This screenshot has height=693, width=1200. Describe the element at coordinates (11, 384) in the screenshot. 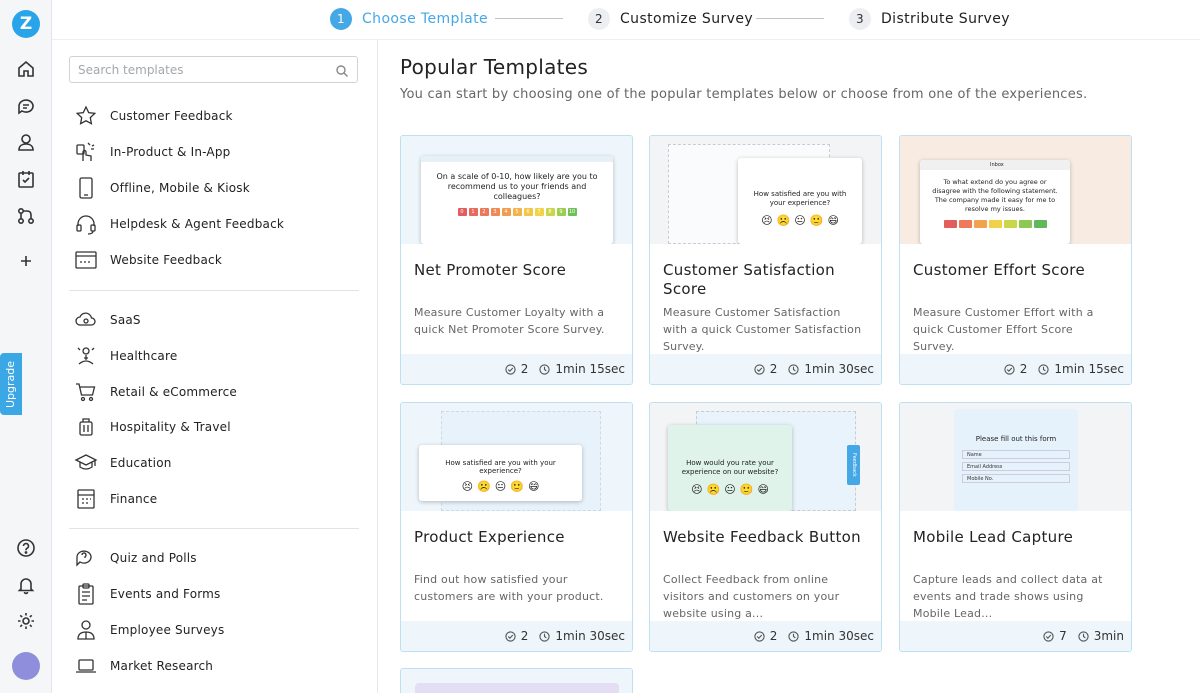

I see `upgrade-button: Upgrade` at that location.